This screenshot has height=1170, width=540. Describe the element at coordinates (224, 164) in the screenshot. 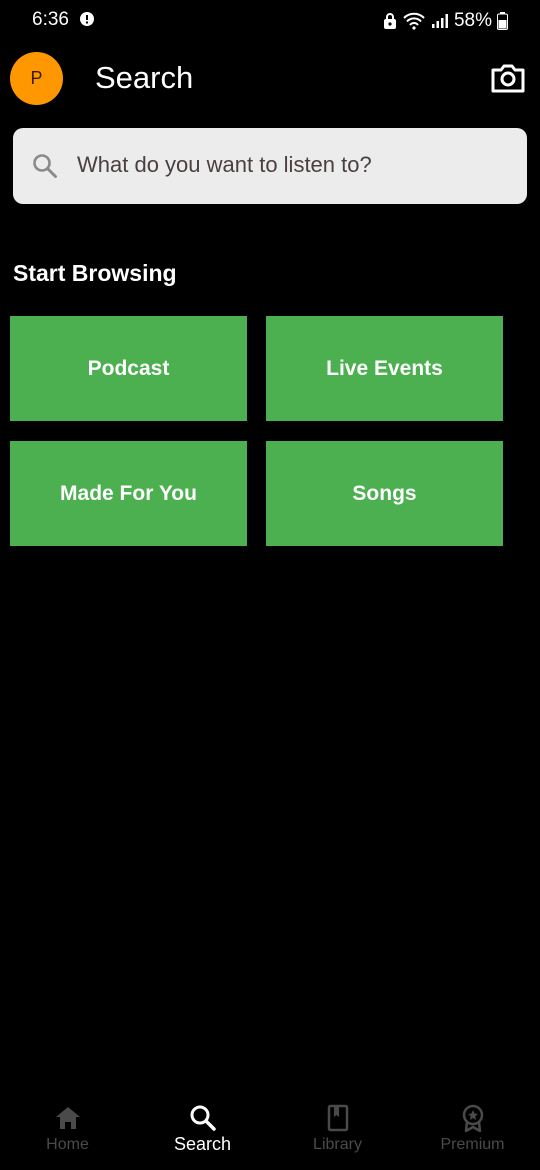

I see `search-placeholder: What do you want to listen to?` at that location.